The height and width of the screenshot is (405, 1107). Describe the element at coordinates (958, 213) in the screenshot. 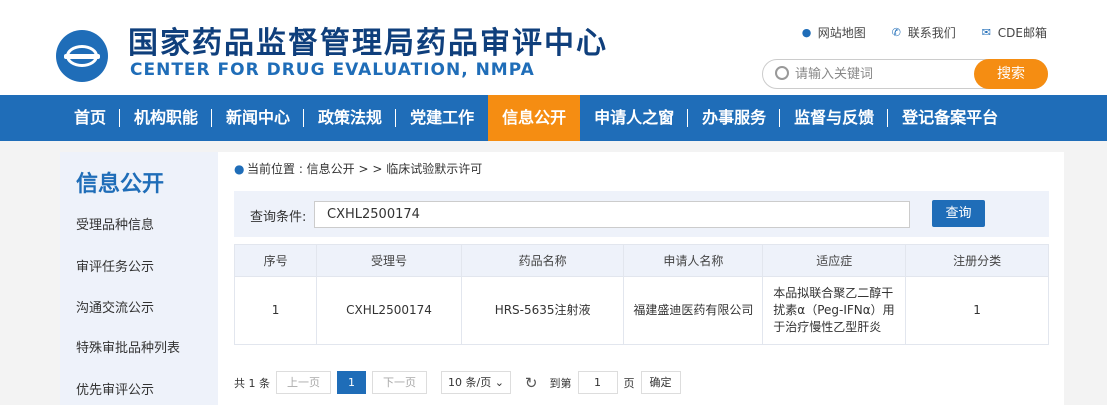

I see `query-button: 查询` at that location.